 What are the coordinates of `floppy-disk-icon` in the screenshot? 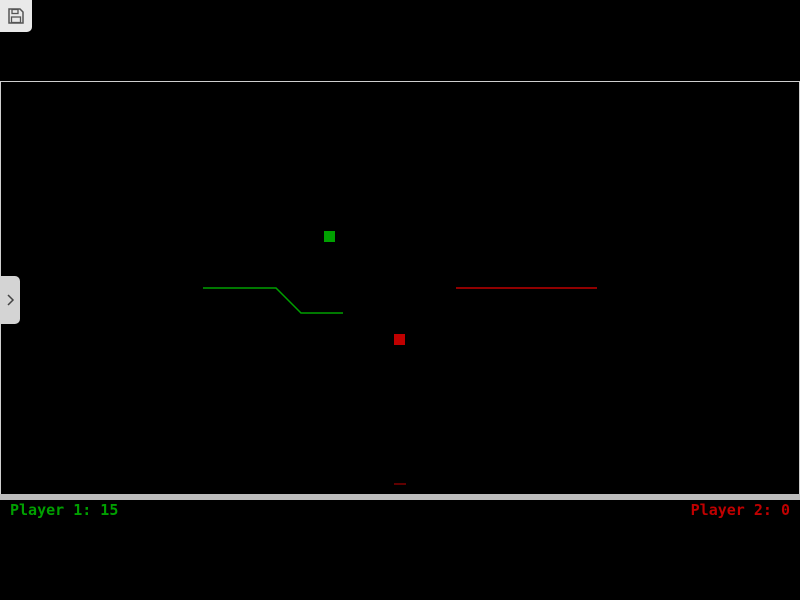 It's located at (16, 16).